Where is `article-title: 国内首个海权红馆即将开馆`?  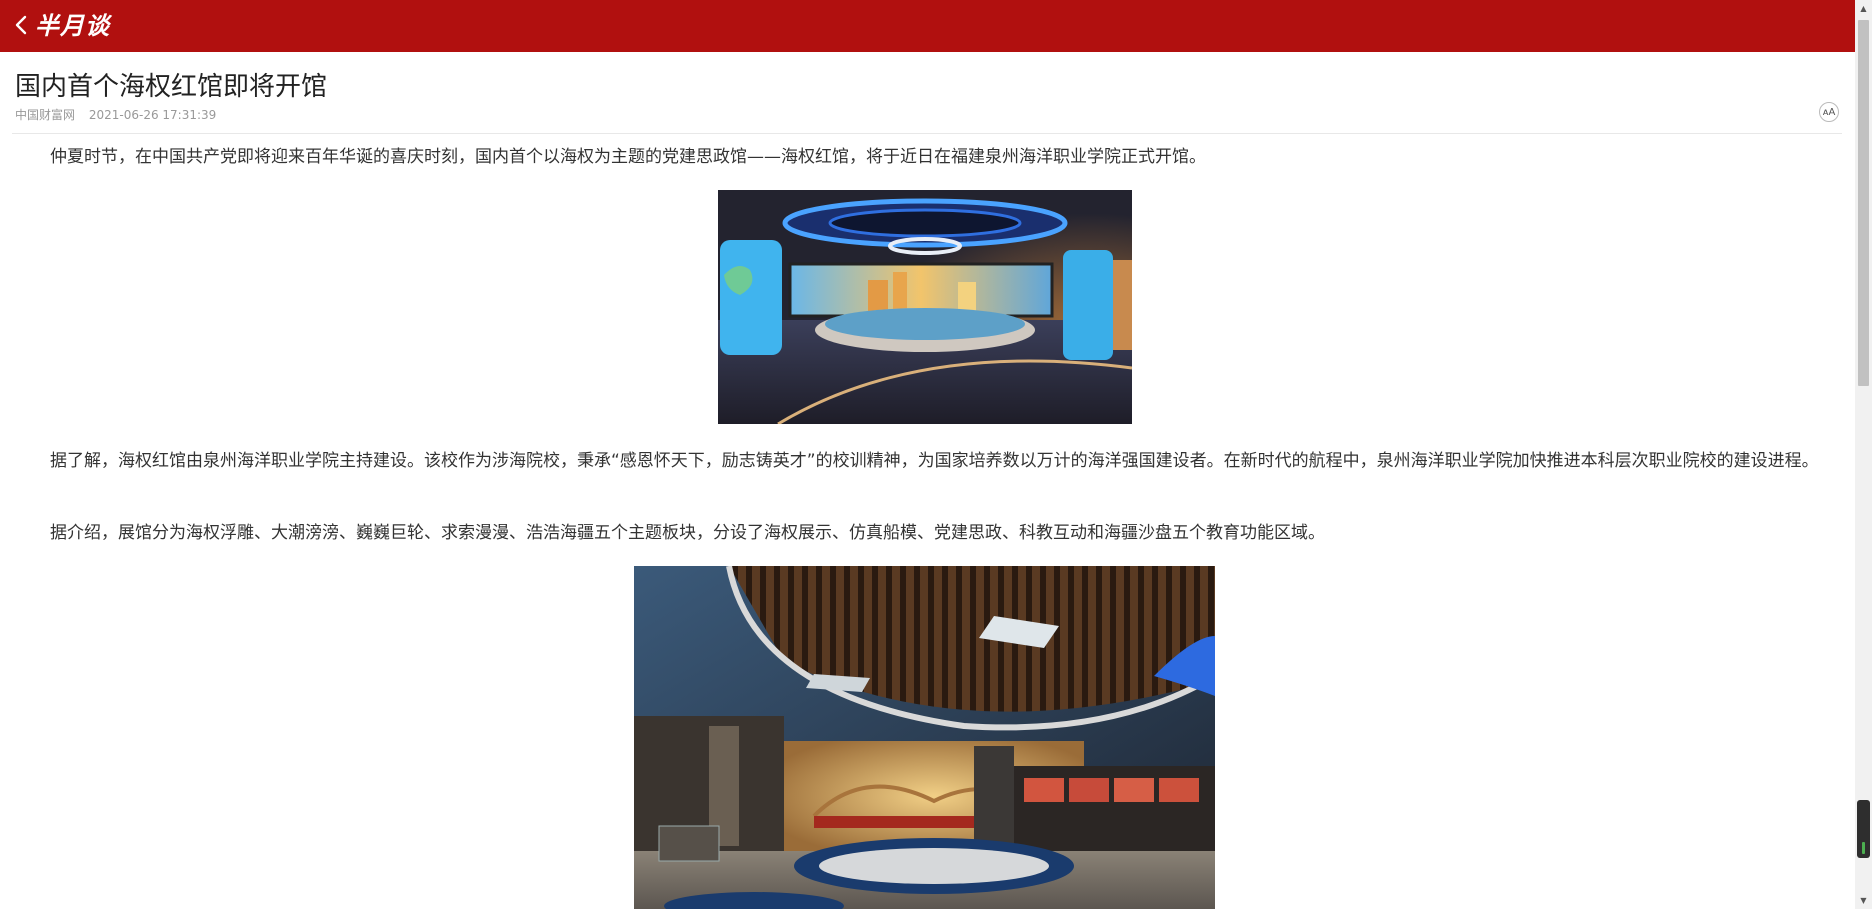
article-title: 国内首个海权红馆即将开馆 is located at coordinates (171, 87).